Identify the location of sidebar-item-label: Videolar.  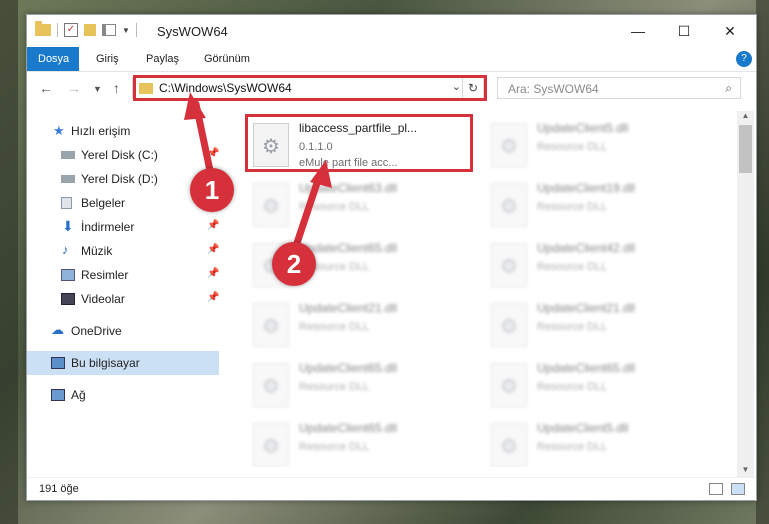
(103, 299).